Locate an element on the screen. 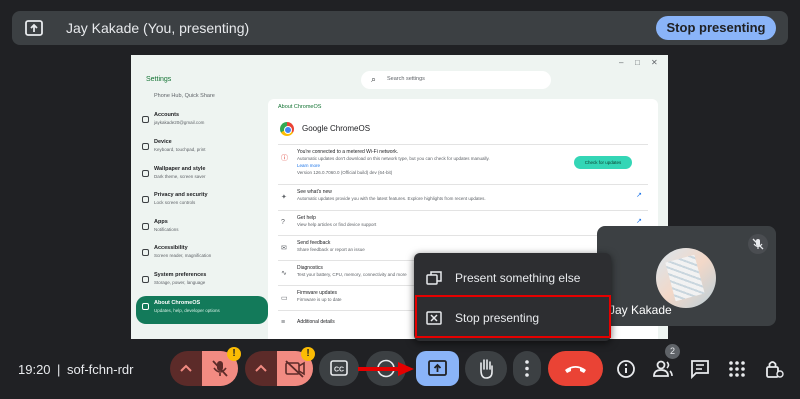 The width and height of the screenshot is (800, 399). end-call-button is located at coordinates (575, 368).